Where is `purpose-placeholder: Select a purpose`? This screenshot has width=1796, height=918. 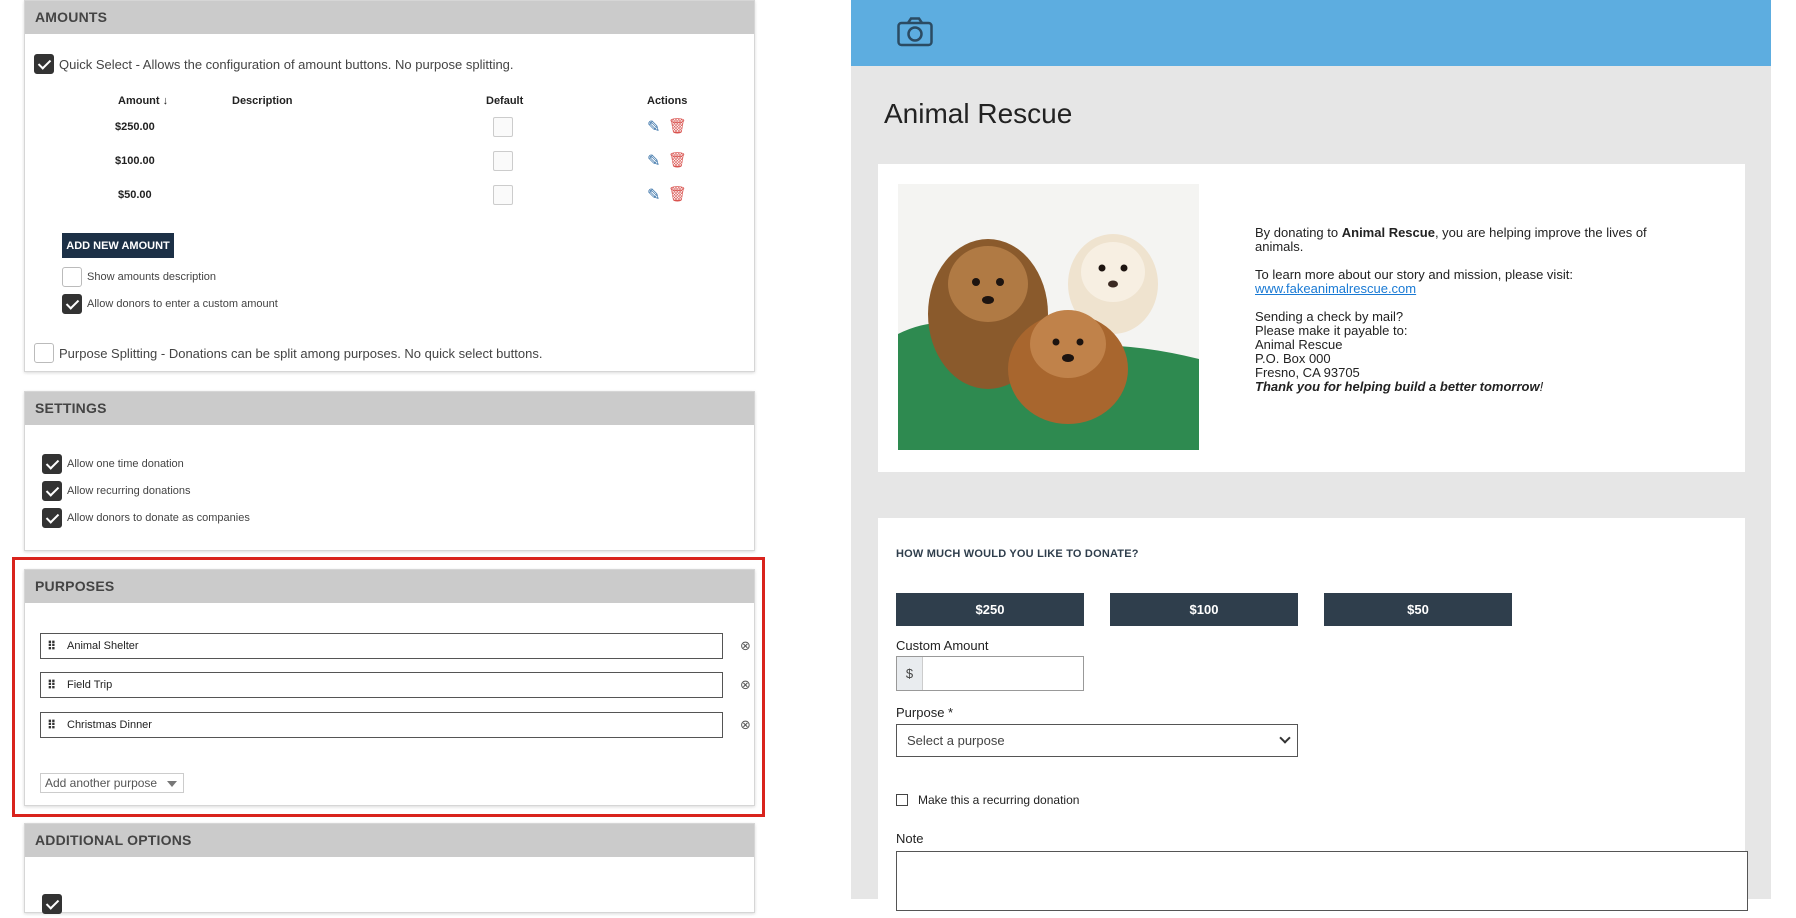 purpose-placeholder: Select a purpose is located at coordinates (956, 740).